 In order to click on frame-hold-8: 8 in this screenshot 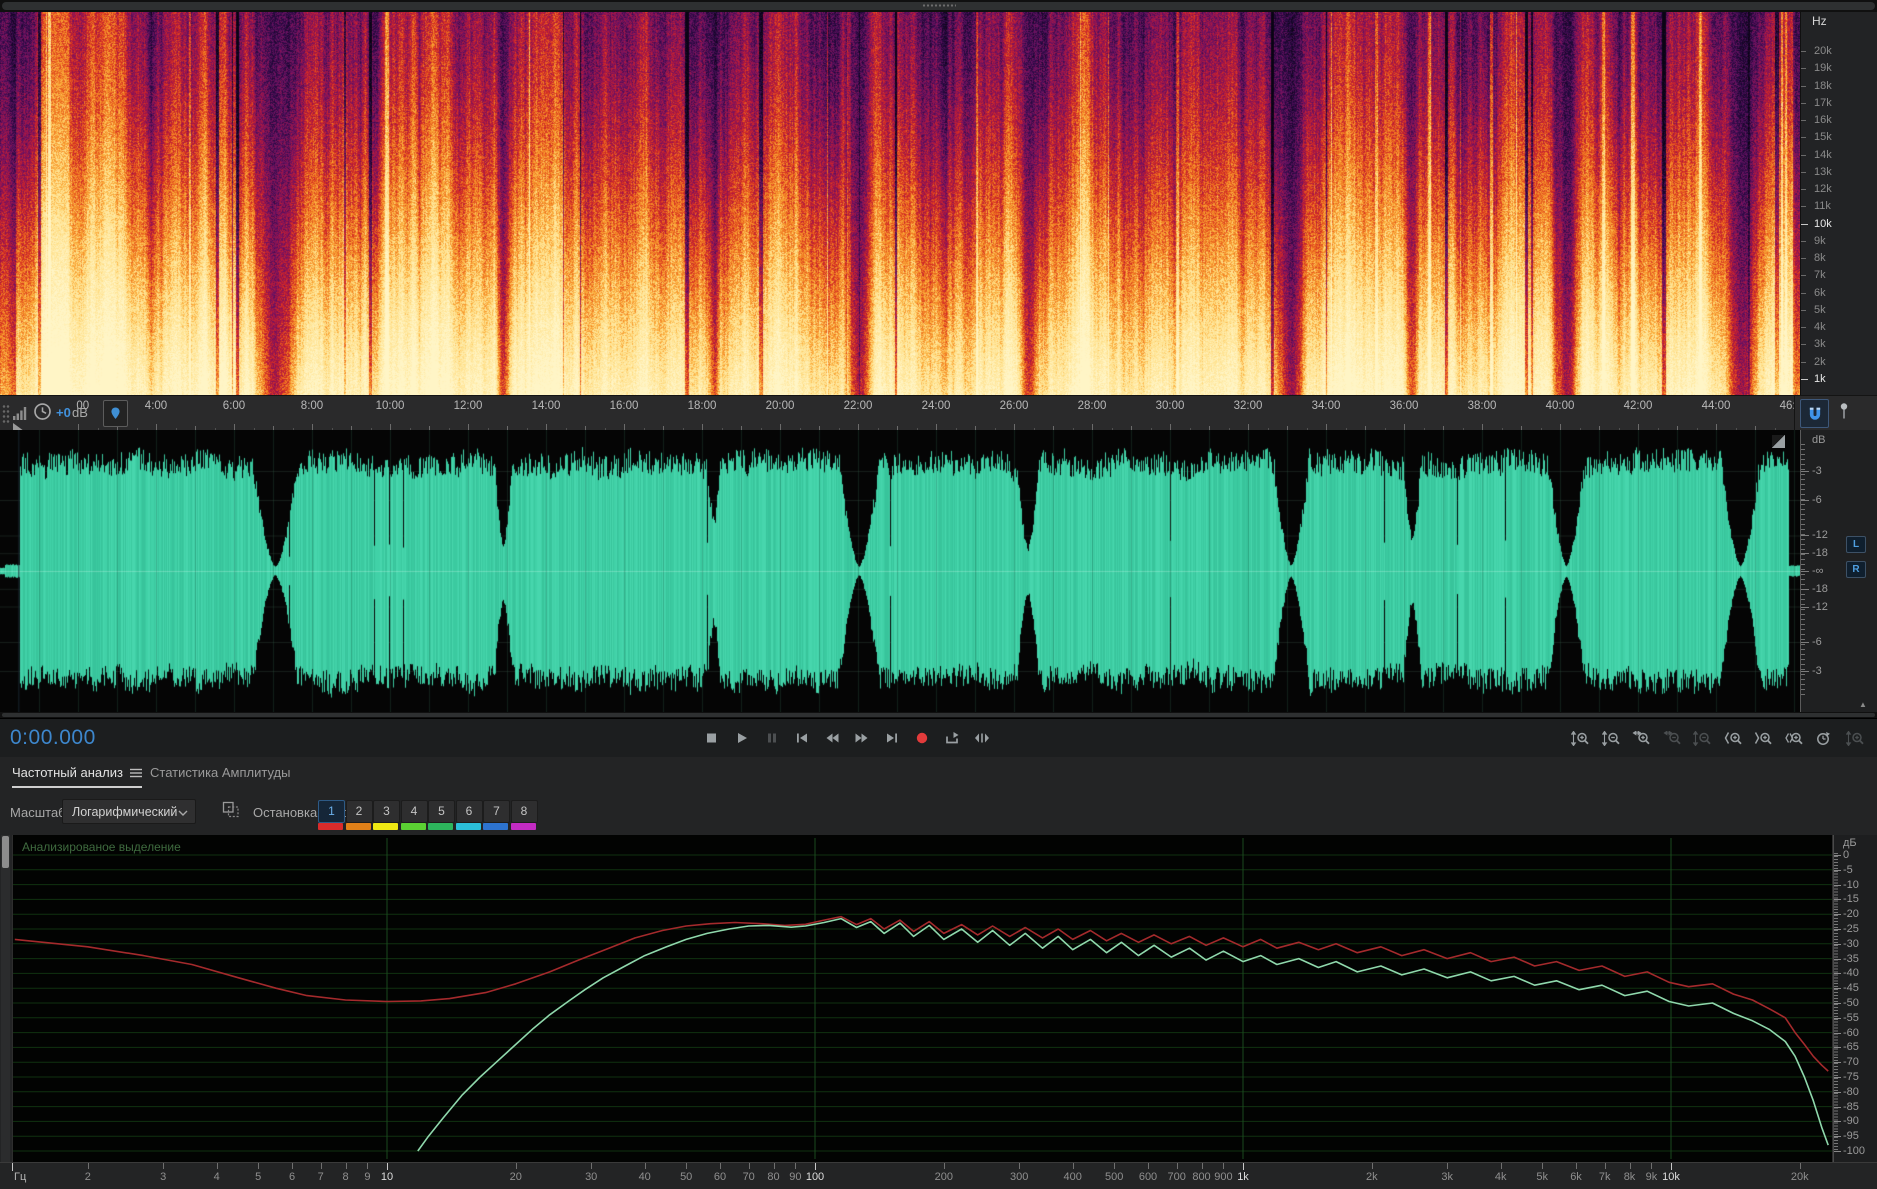, I will do `click(524, 811)`.